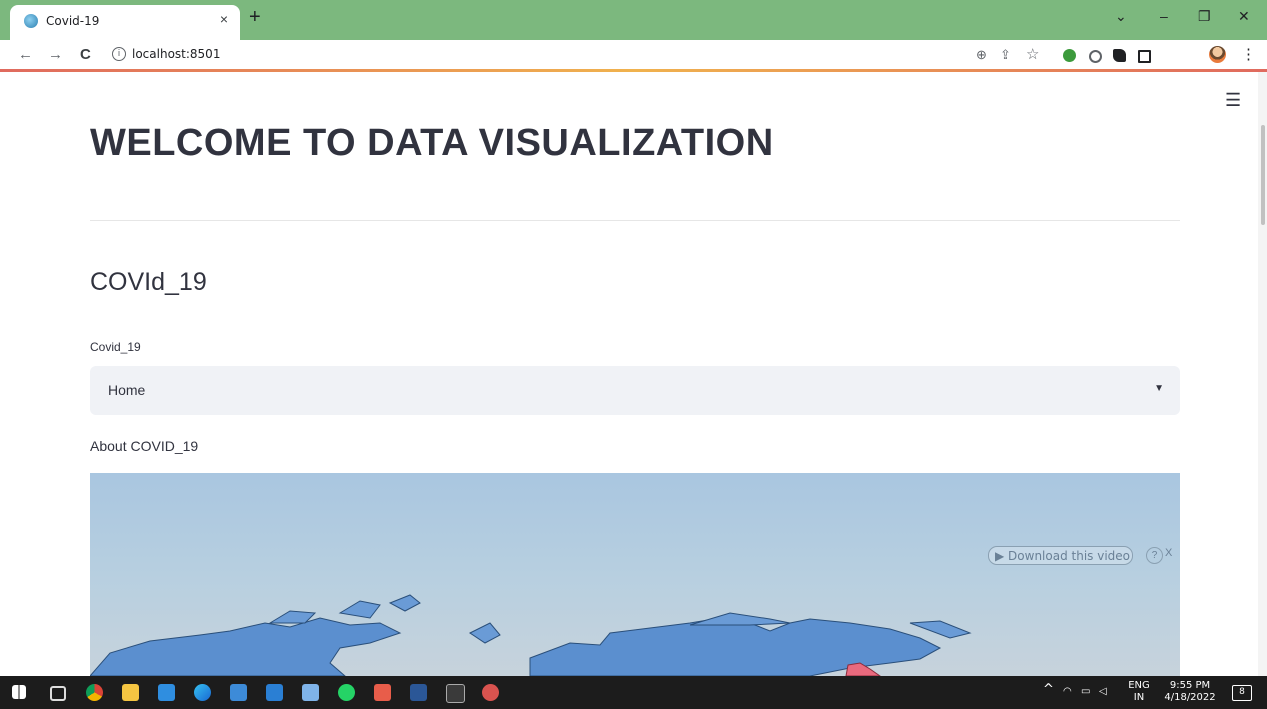  I want to click on clock: 9:55 PM 4/18/2022, so click(1190, 692).